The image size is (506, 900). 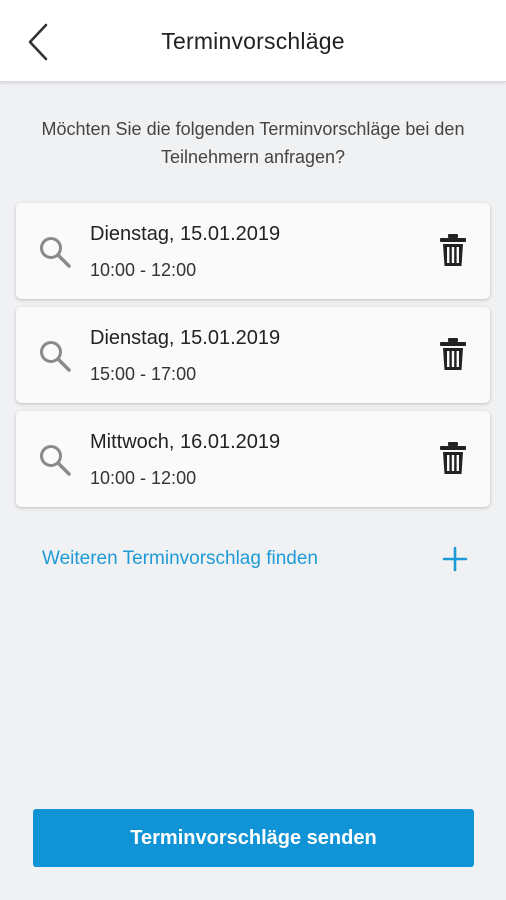 What do you see at coordinates (253, 459) in the screenshot?
I see `proposal-card: Mittwoch, 16.01.2019 10:00 - 12:00` at bounding box center [253, 459].